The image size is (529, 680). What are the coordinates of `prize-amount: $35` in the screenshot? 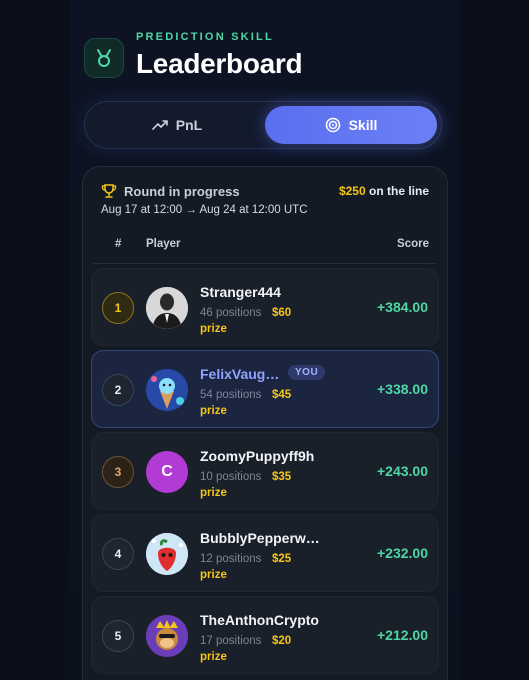 It's located at (282, 477).